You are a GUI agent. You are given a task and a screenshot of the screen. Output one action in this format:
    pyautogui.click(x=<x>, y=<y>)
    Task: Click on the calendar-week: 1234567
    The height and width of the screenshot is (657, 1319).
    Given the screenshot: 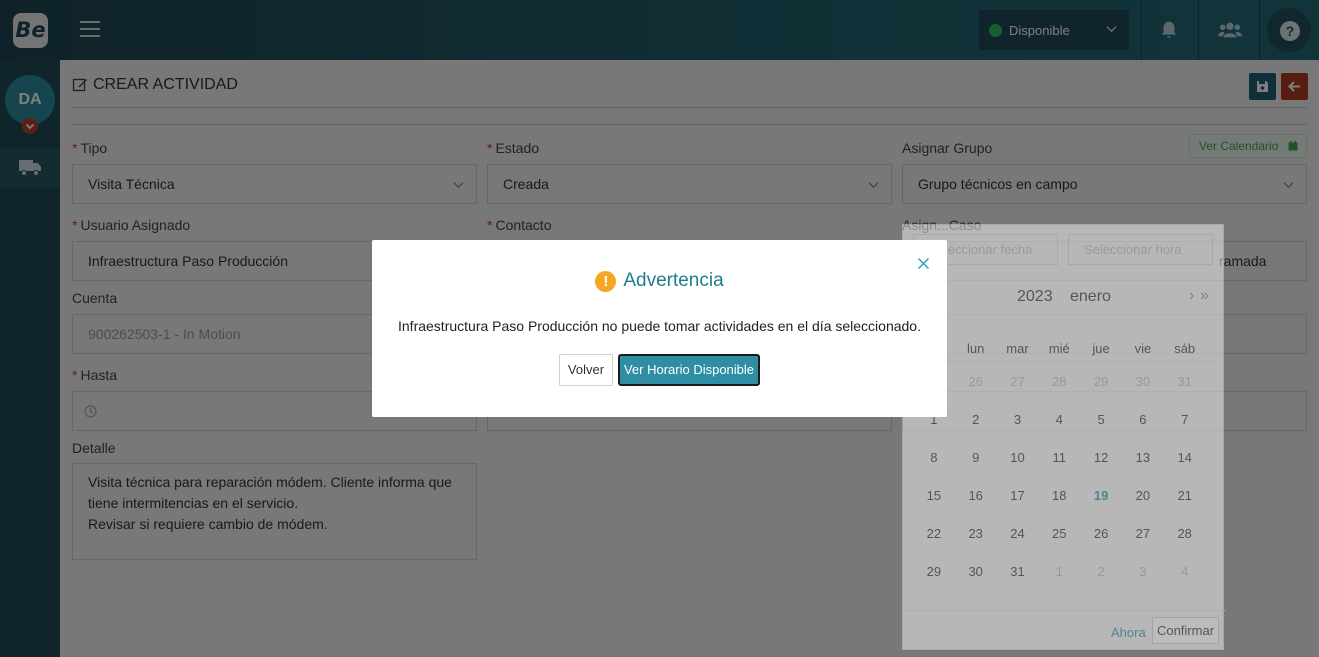 What is the action you would take?
    pyautogui.click(x=1063, y=419)
    